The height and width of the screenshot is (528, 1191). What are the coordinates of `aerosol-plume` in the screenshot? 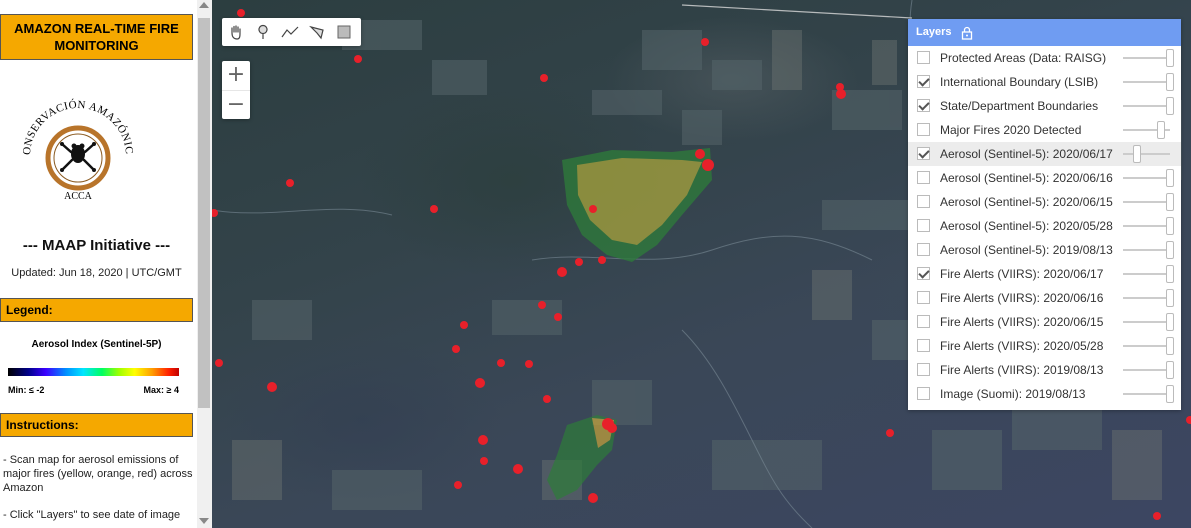 It's located at (637, 205).